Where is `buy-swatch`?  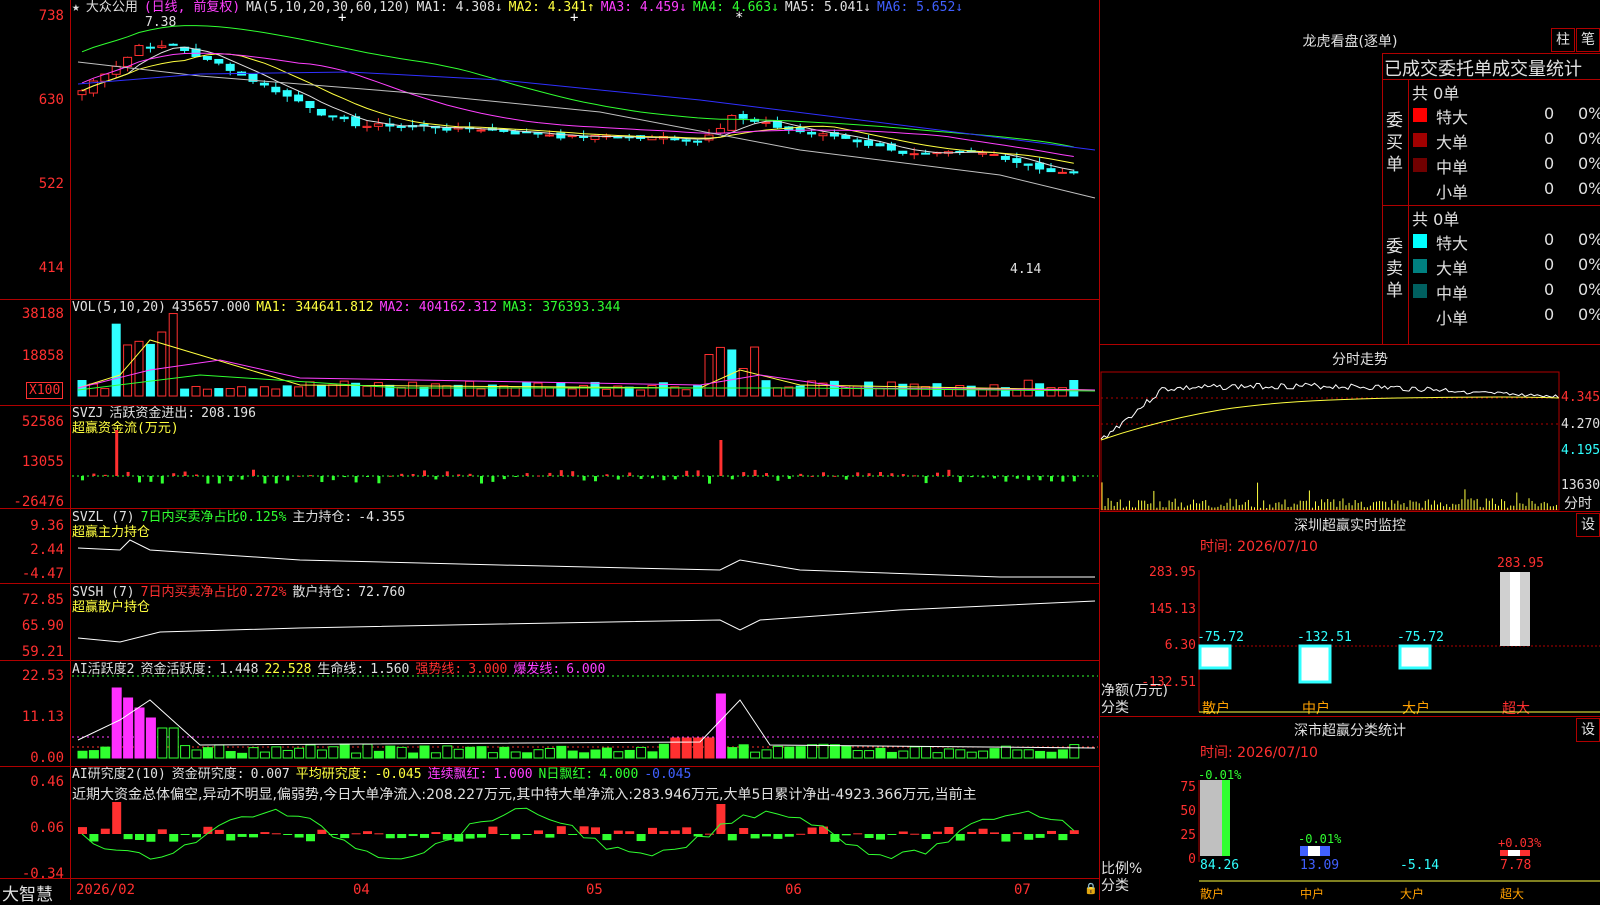
buy-swatch is located at coordinates (1420, 140).